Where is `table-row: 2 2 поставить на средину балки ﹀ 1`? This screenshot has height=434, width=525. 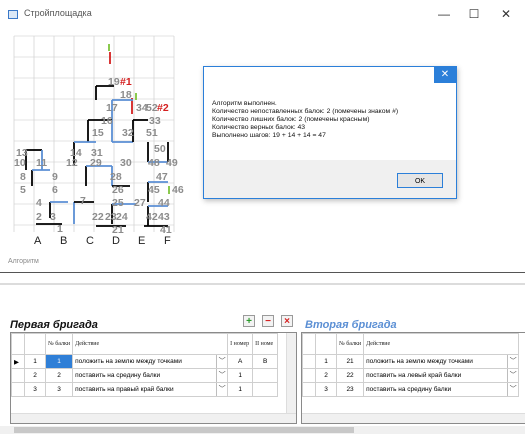 table-row: 2 2 поставить на средину балки ﹀ 1 is located at coordinates (145, 375).